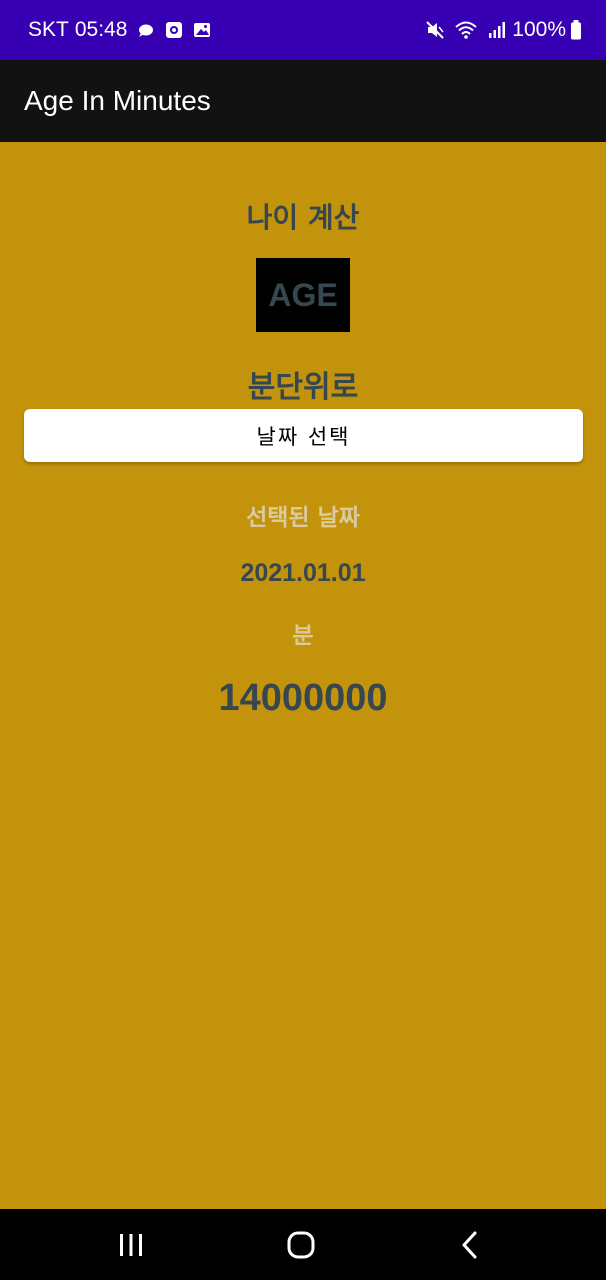 Image resolution: width=606 pixels, height=1280 pixels. What do you see at coordinates (466, 30) in the screenshot?
I see `wifi-icon` at bounding box center [466, 30].